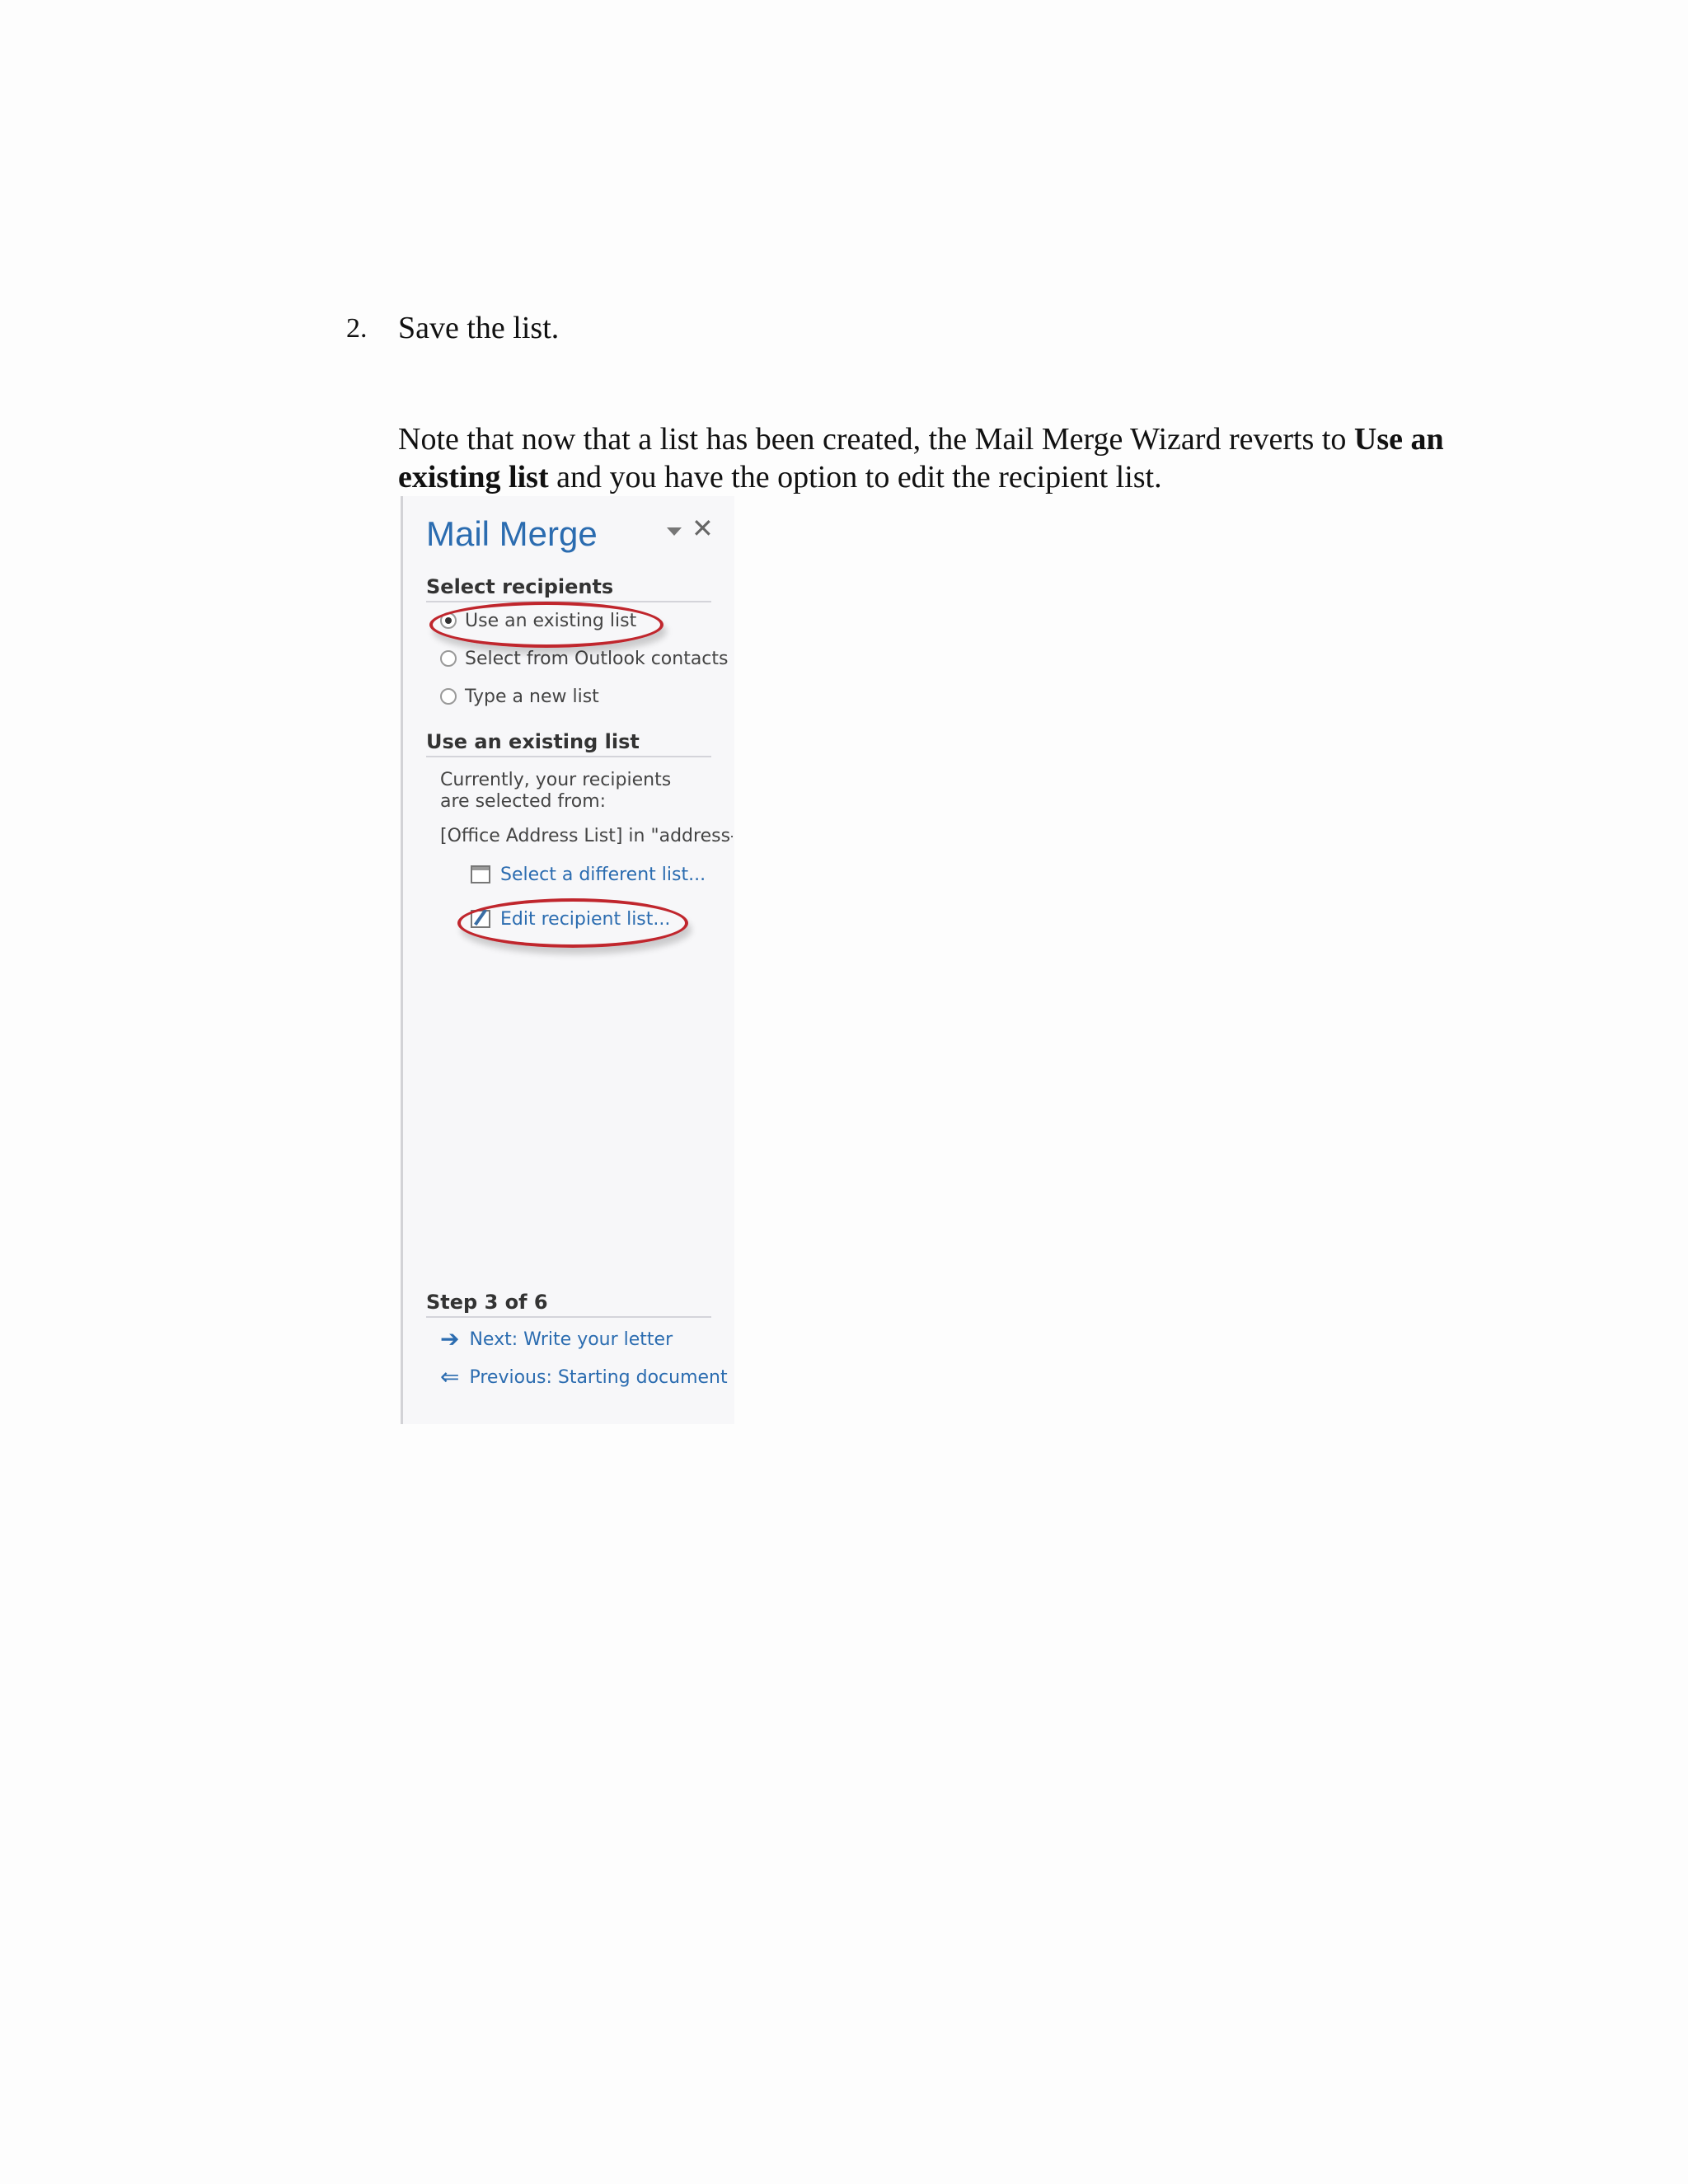  What do you see at coordinates (586, 836) in the screenshot?
I see `recipients-source: [Office Address List] in "address-l` at bounding box center [586, 836].